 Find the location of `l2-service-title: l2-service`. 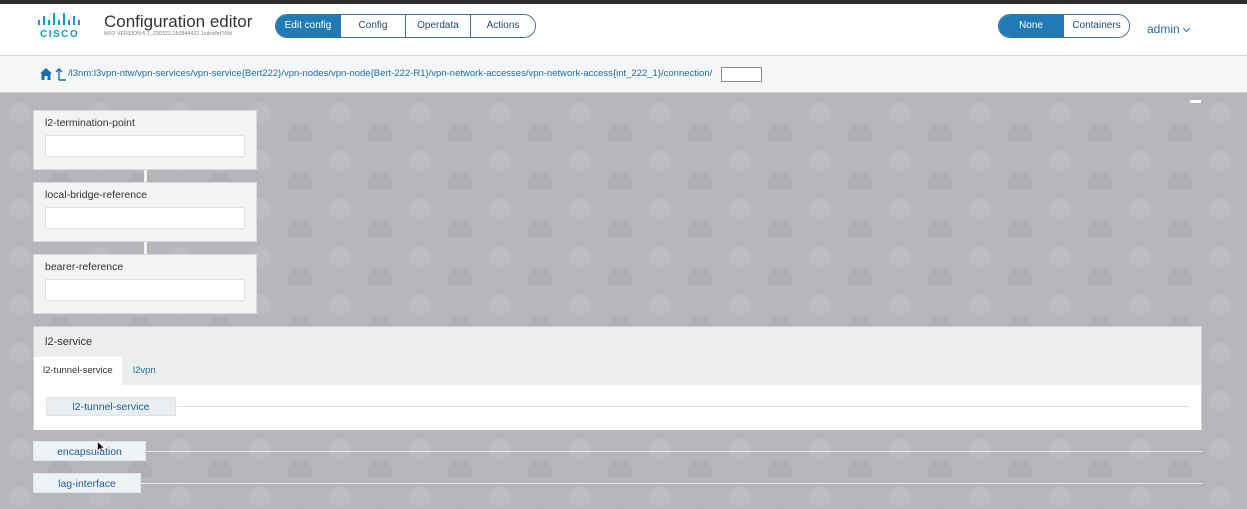

l2-service-title: l2-service is located at coordinates (69, 342).